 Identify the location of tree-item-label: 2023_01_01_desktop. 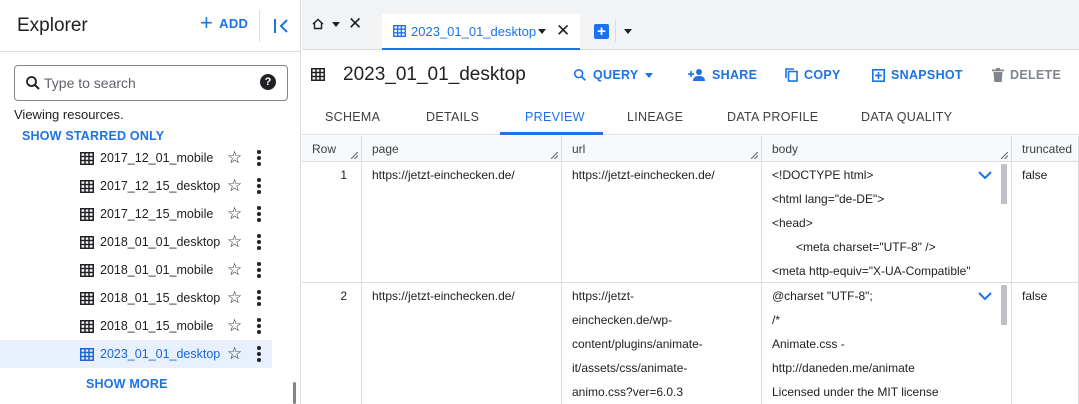
(160, 354).